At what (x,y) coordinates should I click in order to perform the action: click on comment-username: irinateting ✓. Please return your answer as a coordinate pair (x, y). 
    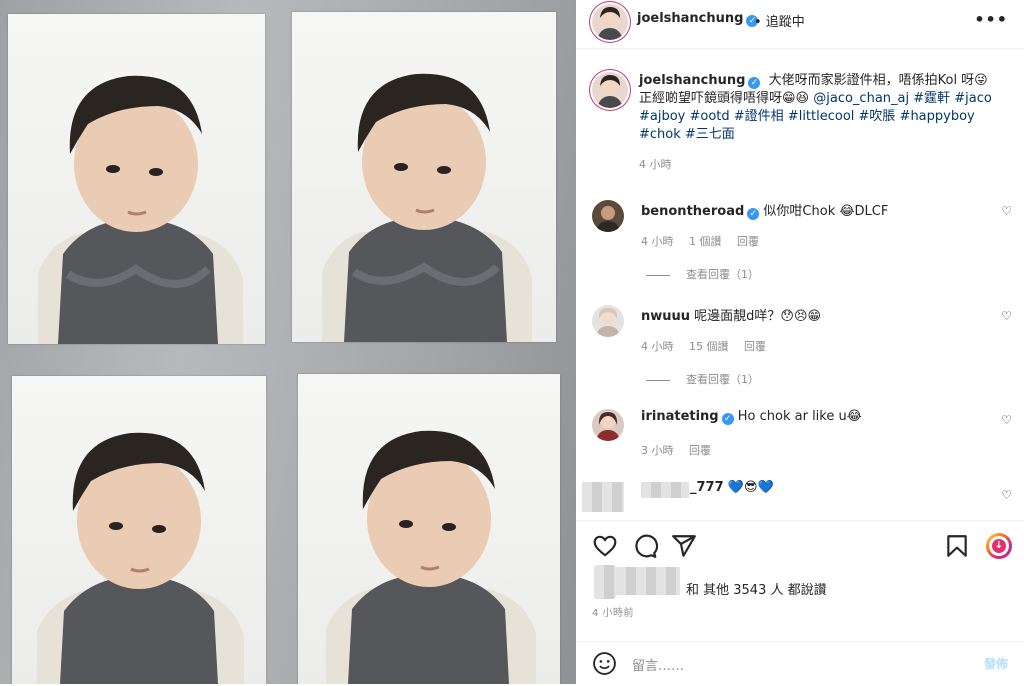
    Looking at the image, I should click on (687, 417).